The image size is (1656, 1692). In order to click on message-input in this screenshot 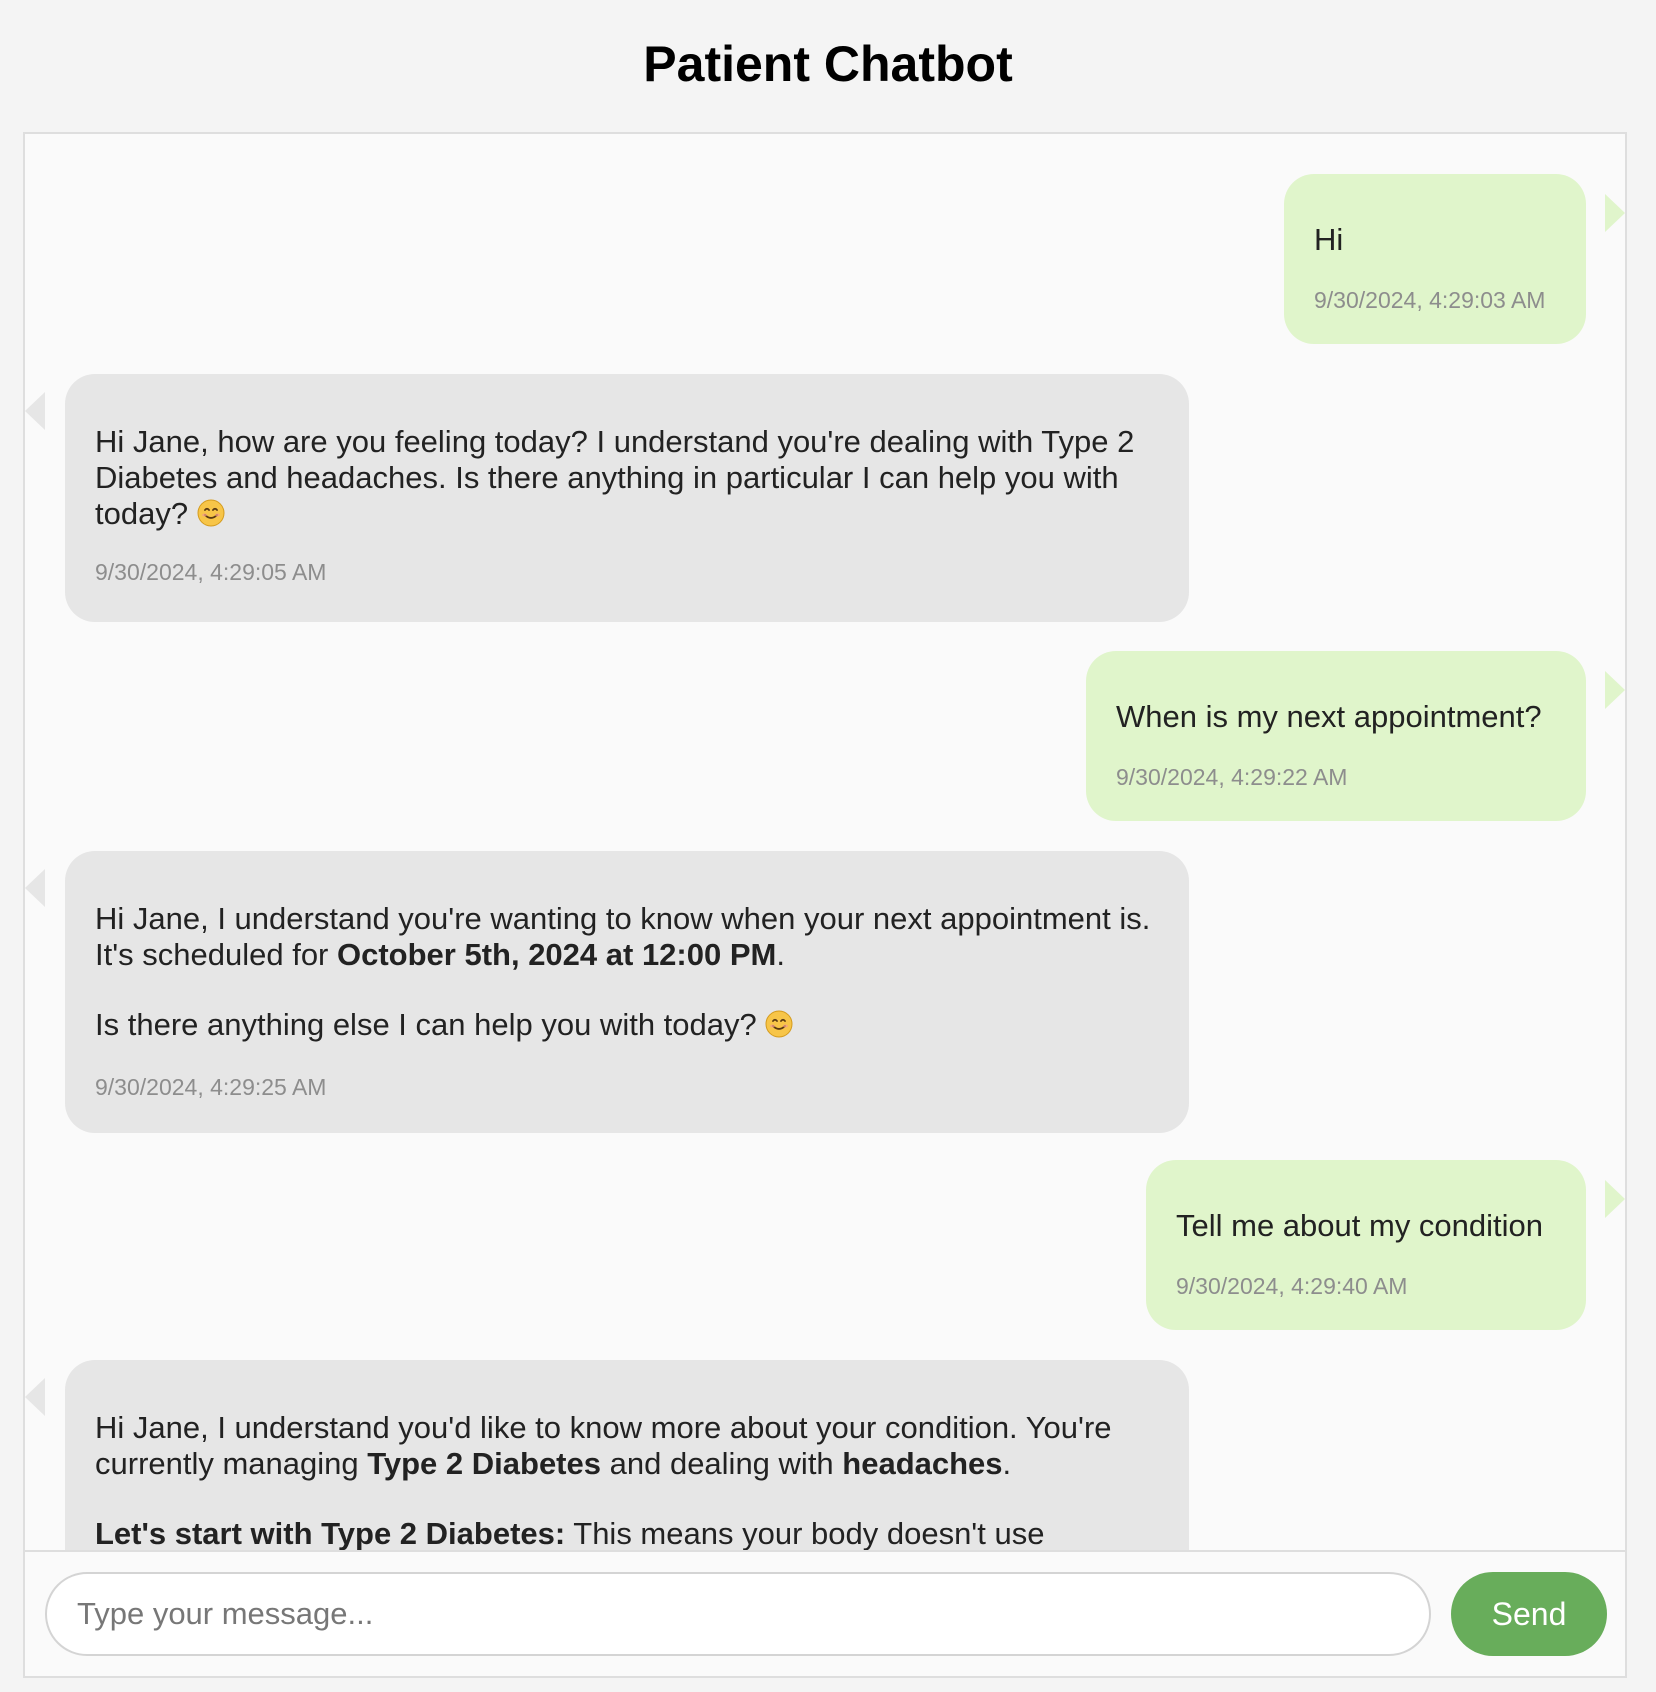, I will do `click(738, 1614)`.